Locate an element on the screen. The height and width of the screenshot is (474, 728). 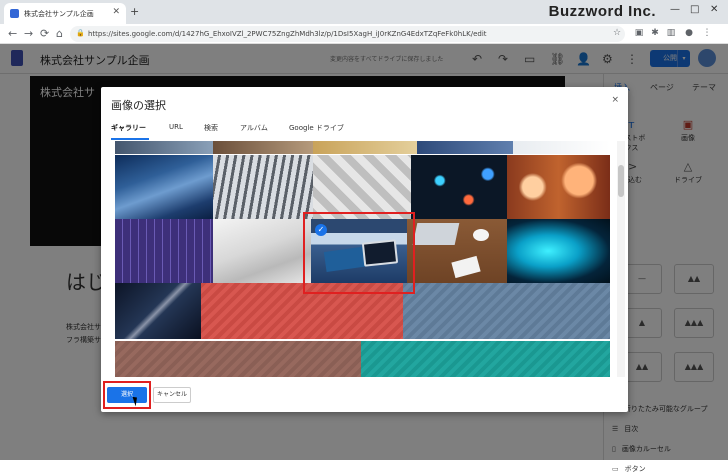
gallery-image-blue-light is located at coordinates (558, 251).